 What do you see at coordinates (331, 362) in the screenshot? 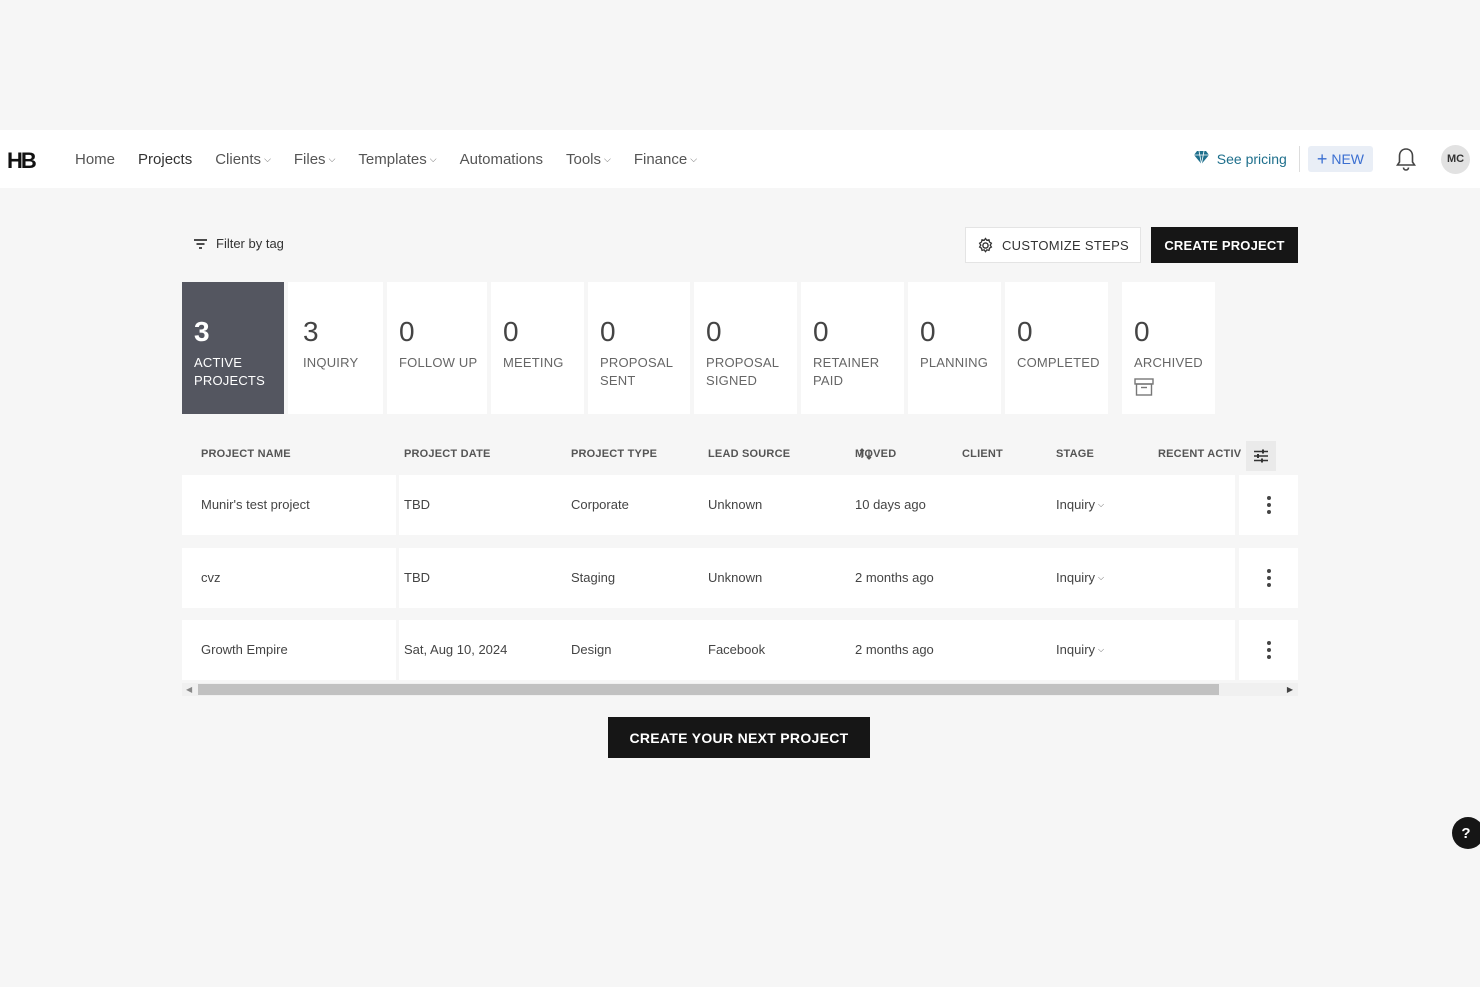
I see `step-label: INQUIRY` at bounding box center [331, 362].